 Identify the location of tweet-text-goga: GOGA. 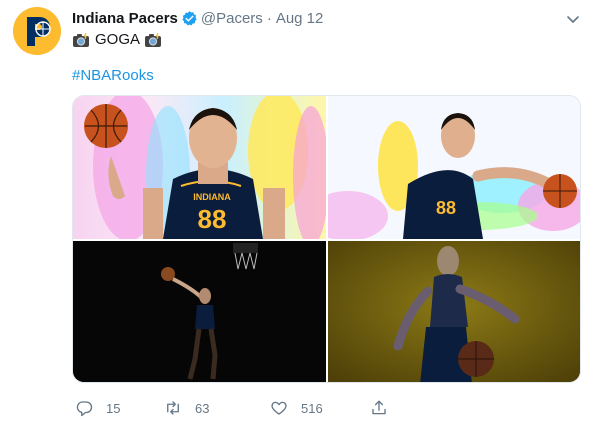
(118, 39).